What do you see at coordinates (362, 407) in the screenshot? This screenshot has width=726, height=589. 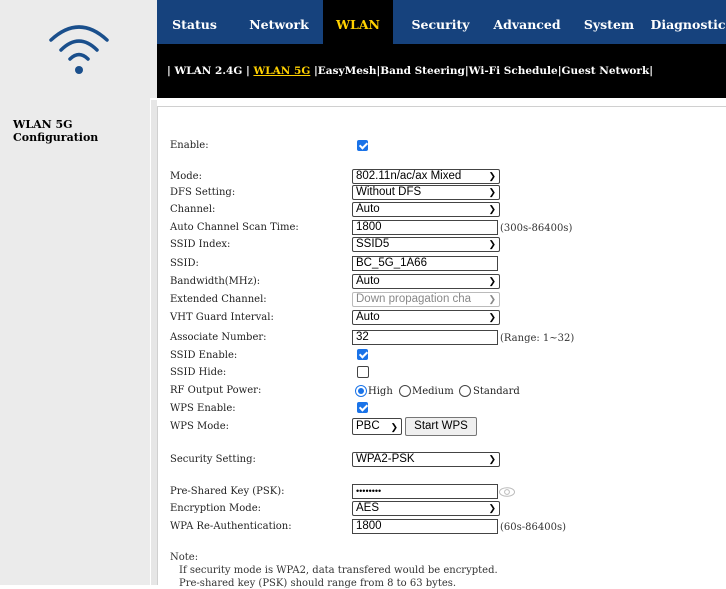 I see `wps-enable-checkbox` at bounding box center [362, 407].